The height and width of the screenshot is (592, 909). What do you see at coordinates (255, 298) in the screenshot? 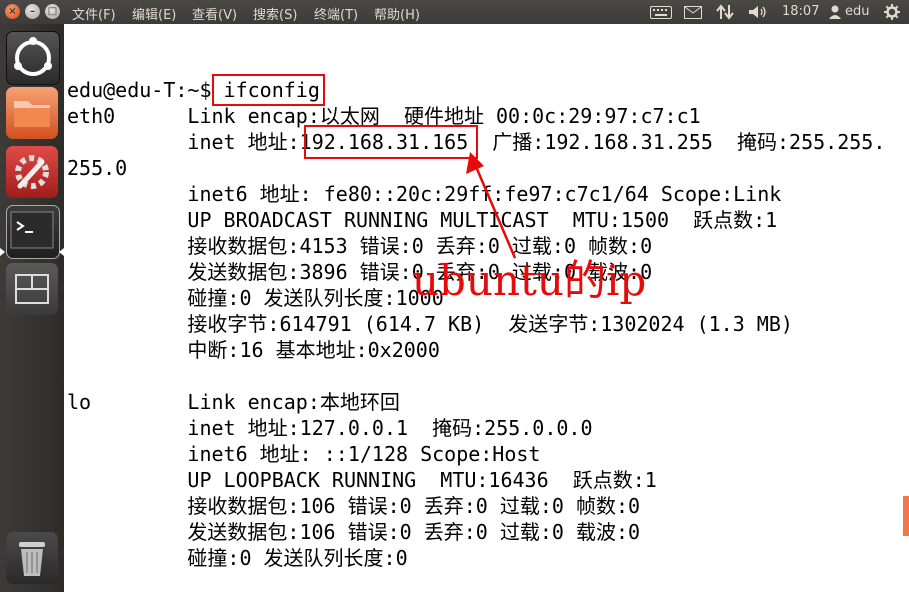
I see `terminal-line: 碰撞:0 发送队列长度:1000` at bounding box center [255, 298].